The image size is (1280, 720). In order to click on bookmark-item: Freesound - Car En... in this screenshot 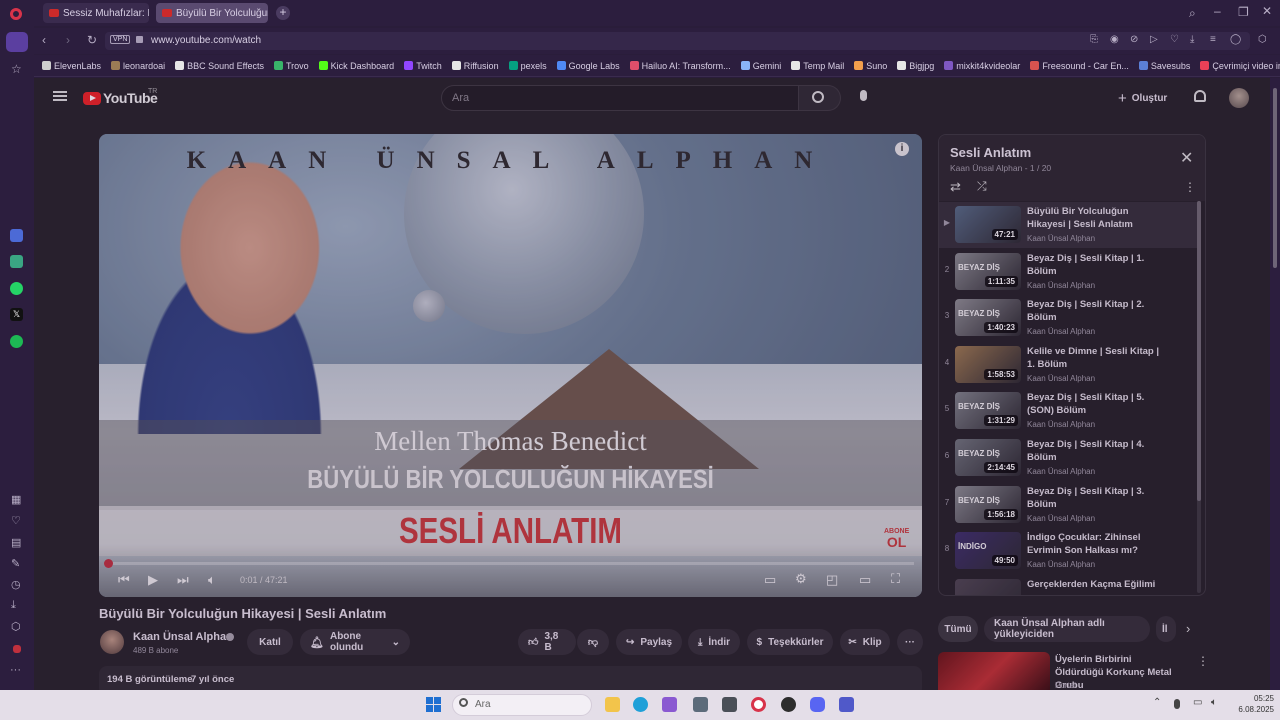, I will do `click(1079, 66)`.